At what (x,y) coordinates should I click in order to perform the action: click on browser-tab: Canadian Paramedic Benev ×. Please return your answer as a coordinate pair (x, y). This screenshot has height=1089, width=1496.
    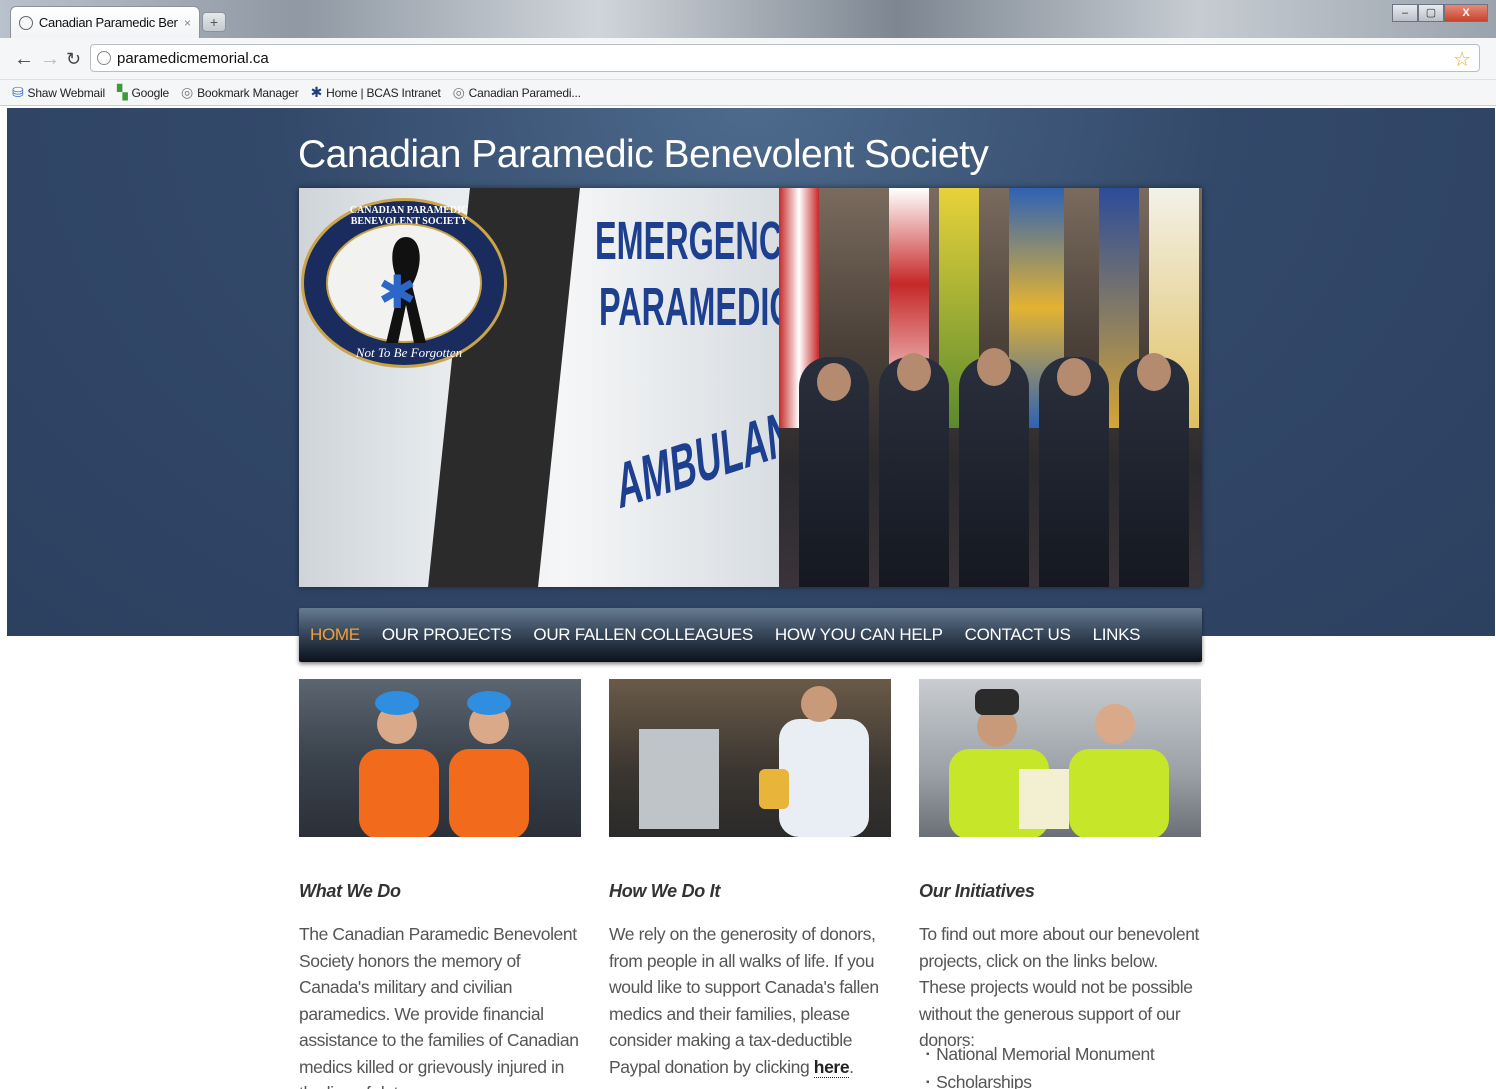
    Looking at the image, I should click on (105, 22).